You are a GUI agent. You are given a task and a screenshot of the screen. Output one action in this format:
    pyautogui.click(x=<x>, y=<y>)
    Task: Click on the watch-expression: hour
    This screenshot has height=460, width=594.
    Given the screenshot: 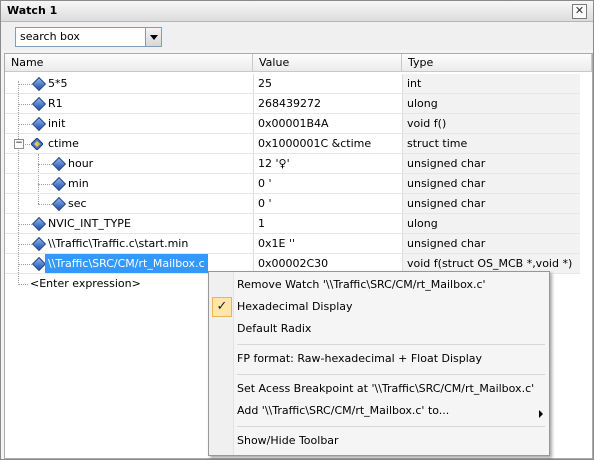 What is the action you would take?
    pyautogui.click(x=80, y=163)
    